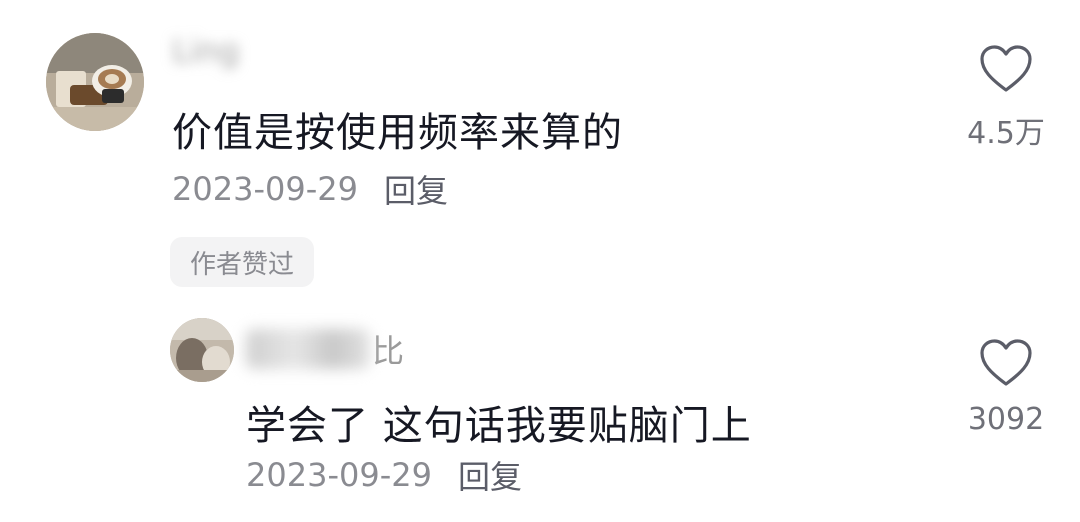 The image size is (1080, 522). What do you see at coordinates (397, 133) in the screenshot?
I see `comment-text: 价值是按使用频率来算的` at bounding box center [397, 133].